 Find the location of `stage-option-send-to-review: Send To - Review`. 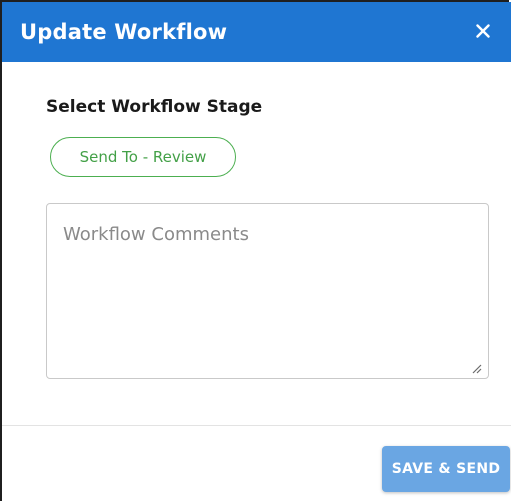

stage-option-send-to-review: Send To - Review is located at coordinates (143, 157).